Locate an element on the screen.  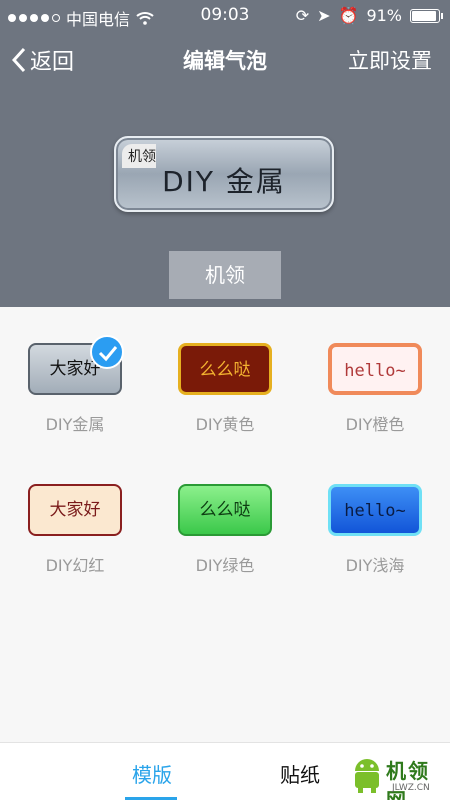
alarm-icon: ⏰ is located at coordinates (348, 15).